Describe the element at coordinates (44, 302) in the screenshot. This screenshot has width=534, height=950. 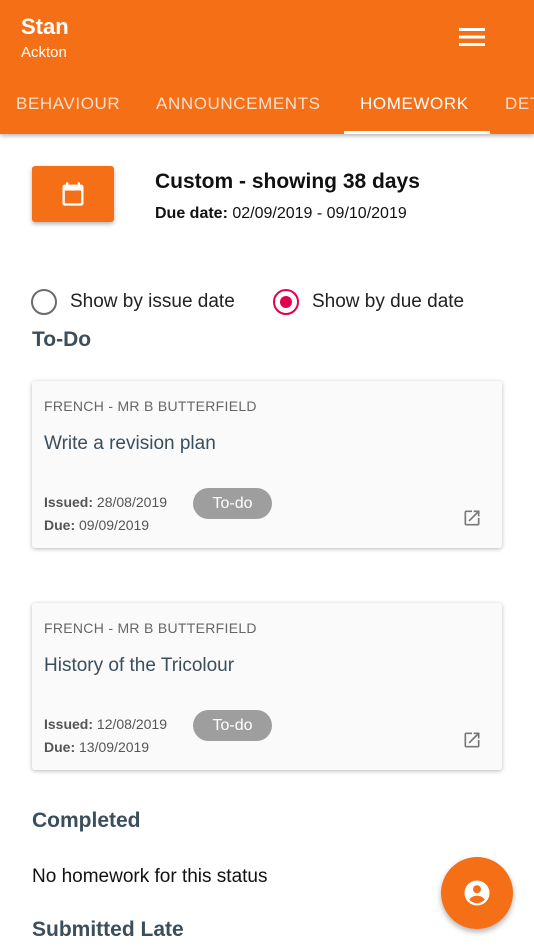
I see `radio-issue-indicator` at that location.